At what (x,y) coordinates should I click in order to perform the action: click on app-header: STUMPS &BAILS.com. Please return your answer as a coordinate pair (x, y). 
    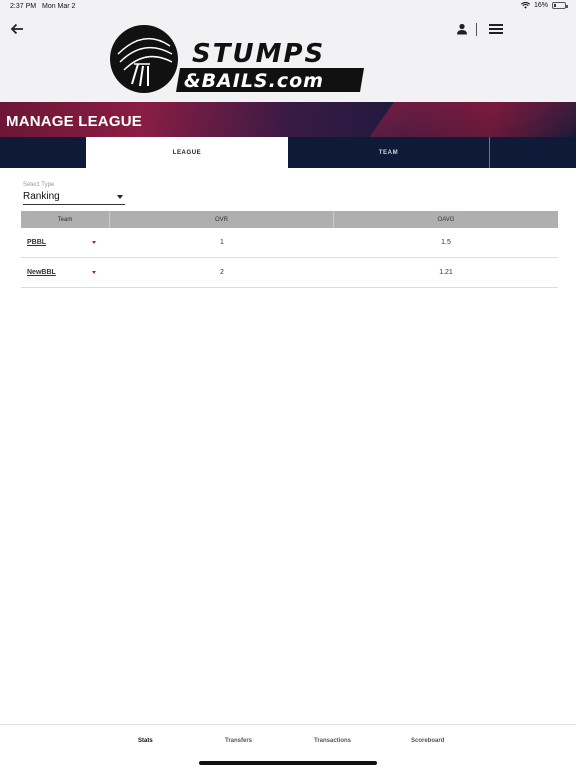
    Looking at the image, I should click on (288, 58).